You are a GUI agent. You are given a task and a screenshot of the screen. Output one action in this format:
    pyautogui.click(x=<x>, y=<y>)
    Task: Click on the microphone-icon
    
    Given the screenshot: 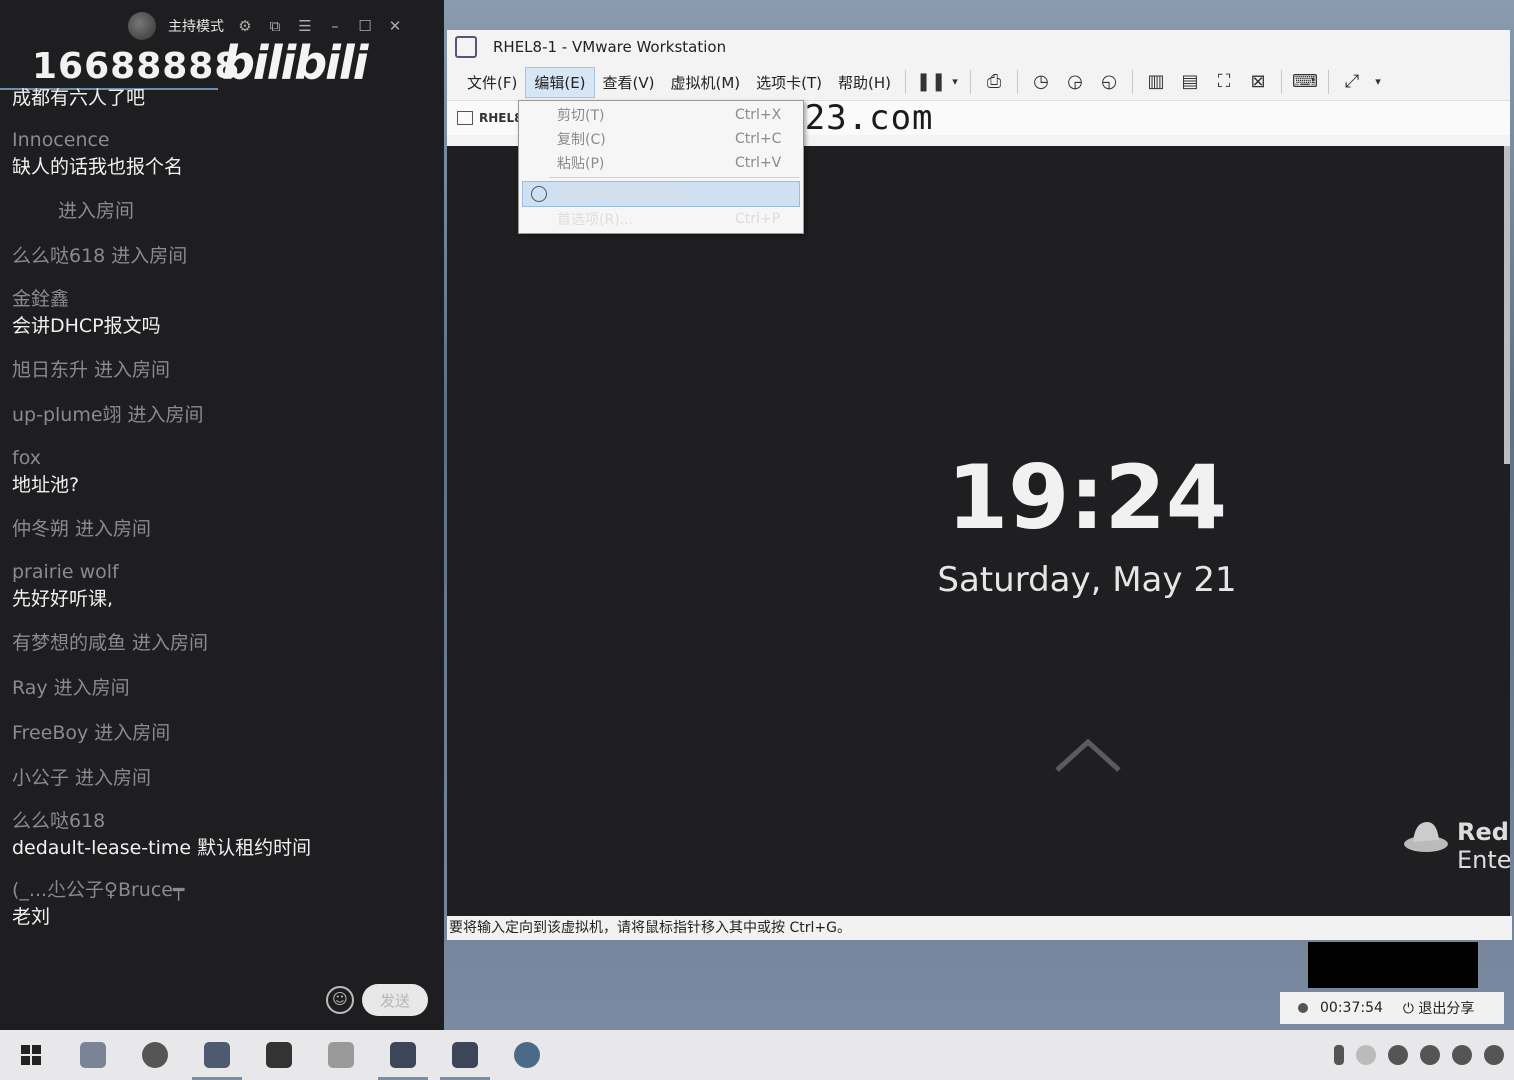 What is the action you would take?
    pyautogui.click(x=1339, y=1055)
    